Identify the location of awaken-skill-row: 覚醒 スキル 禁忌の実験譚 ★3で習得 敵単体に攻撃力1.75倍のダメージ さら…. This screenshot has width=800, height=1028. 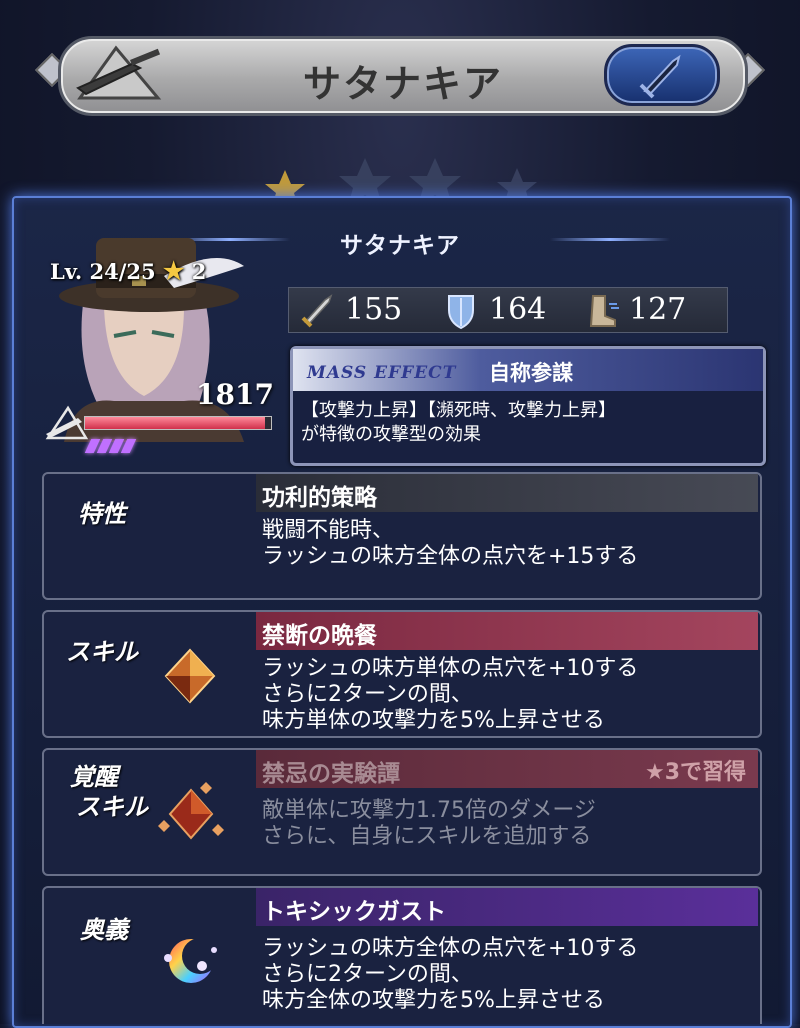
(402, 812).